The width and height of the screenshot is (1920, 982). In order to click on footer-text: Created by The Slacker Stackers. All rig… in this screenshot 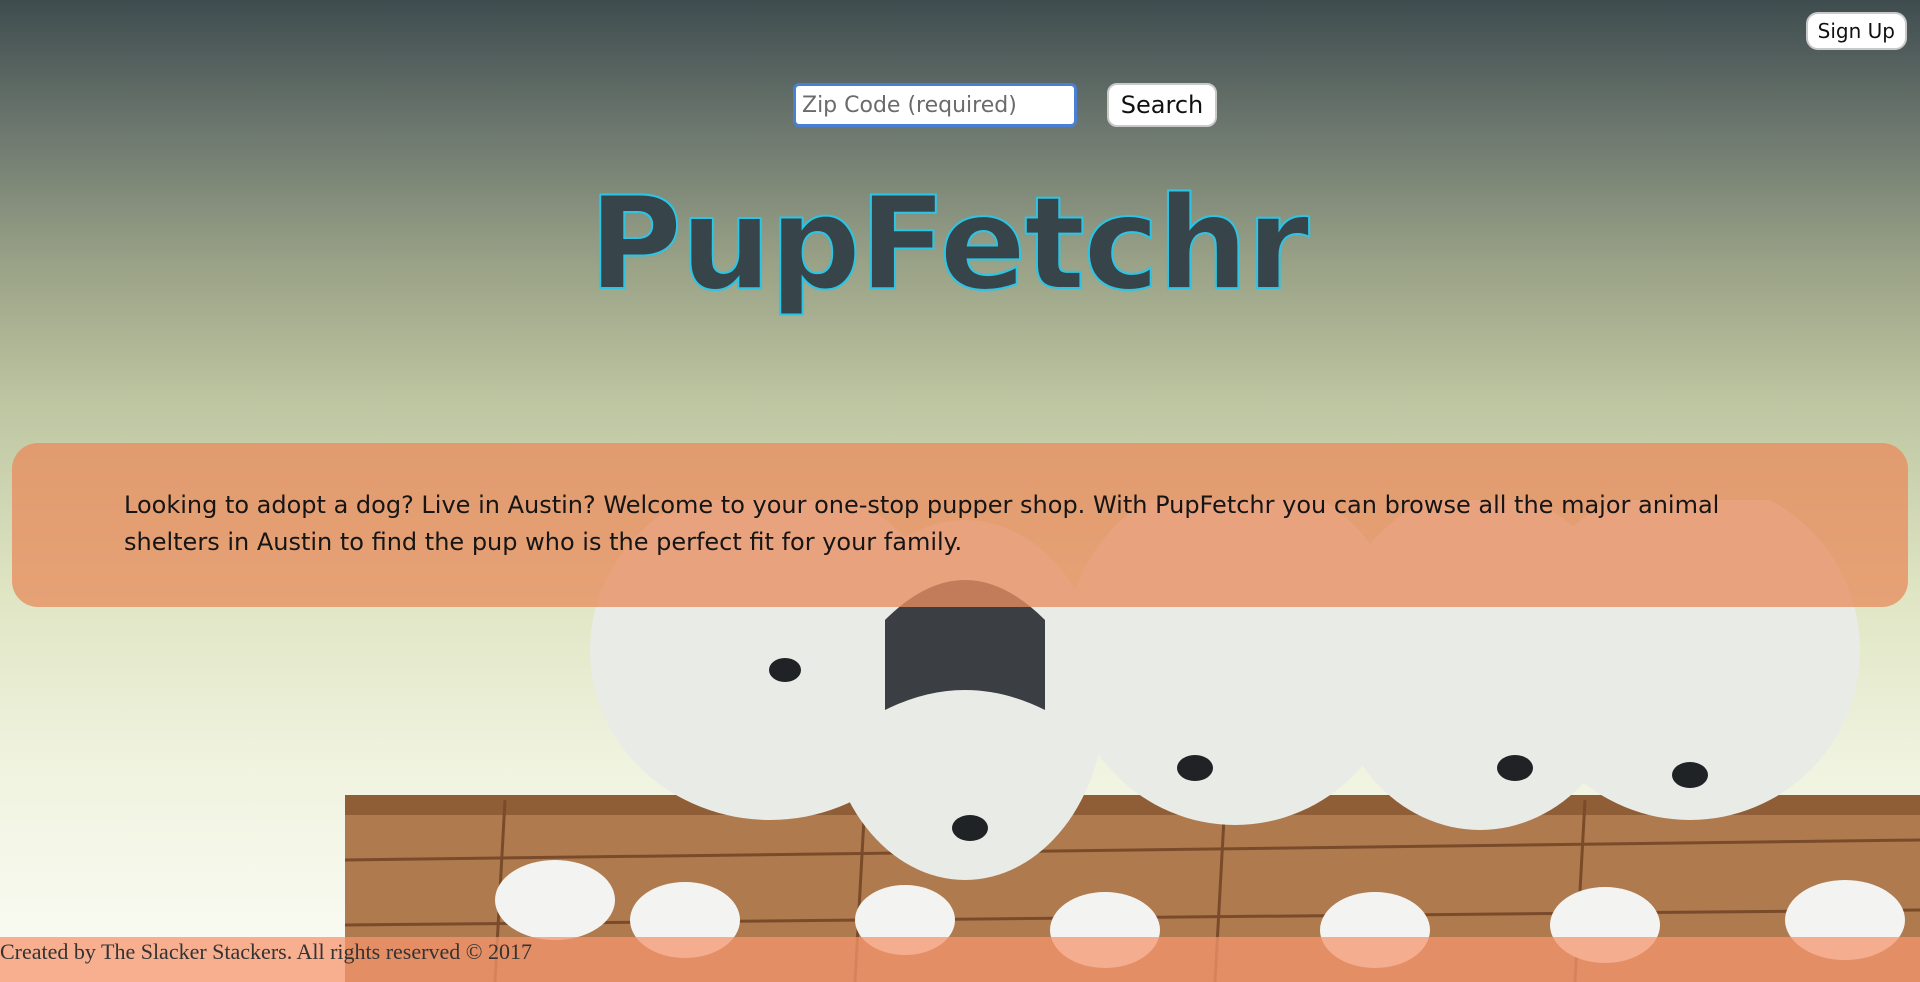, I will do `click(266, 951)`.